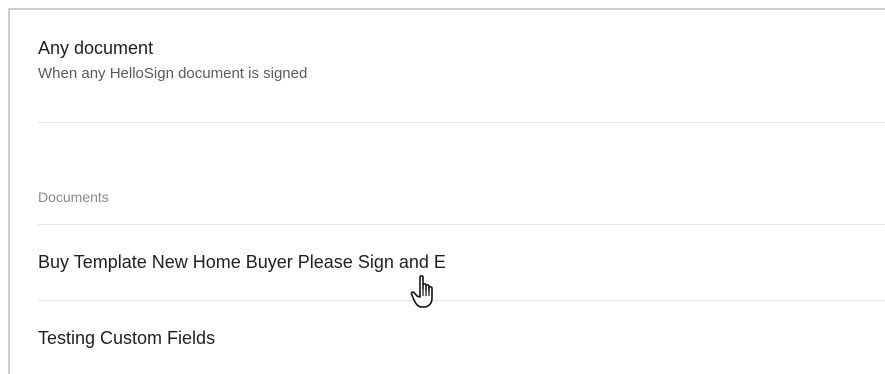 This screenshot has height=374, width=885. I want to click on option-title: Any document, so click(96, 48).